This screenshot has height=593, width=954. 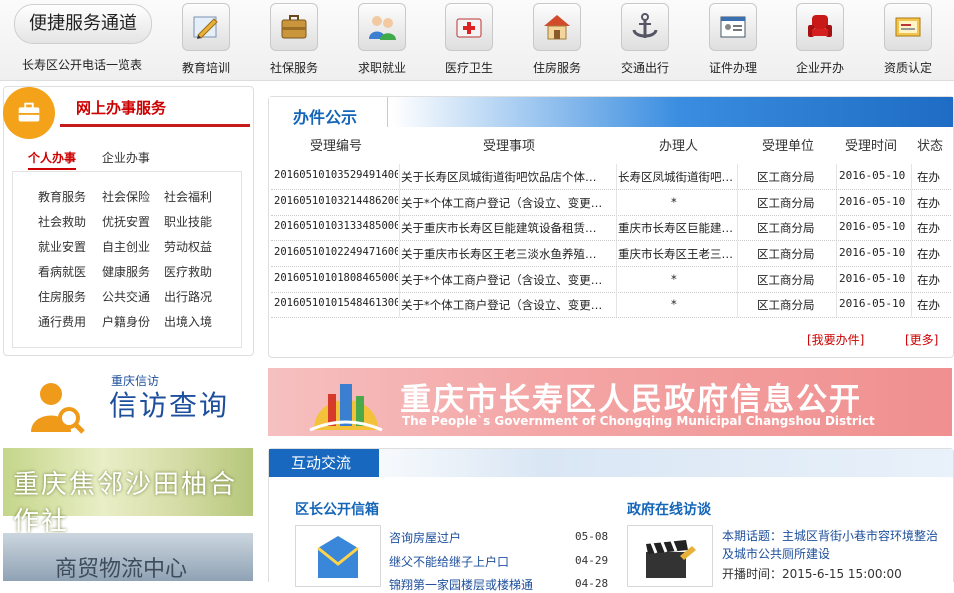 What do you see at coordinates (62, 296) in the screenshot?
I see `service-link: 住房服务` at bounding box center [62, 296].